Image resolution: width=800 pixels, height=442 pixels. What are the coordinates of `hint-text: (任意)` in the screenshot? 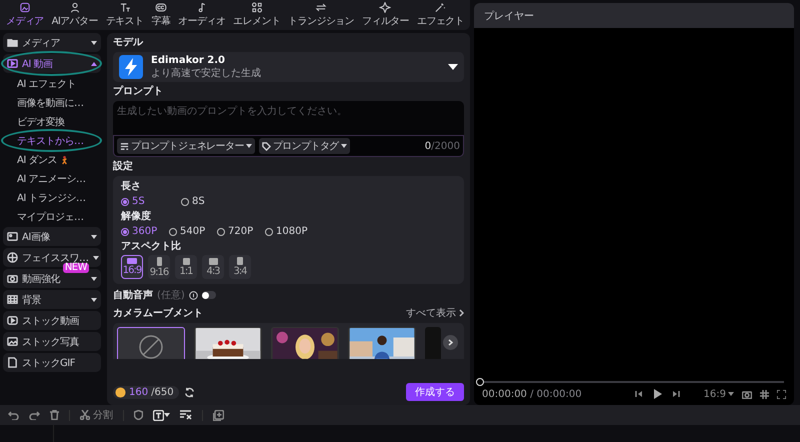 It's located at (171, 295).